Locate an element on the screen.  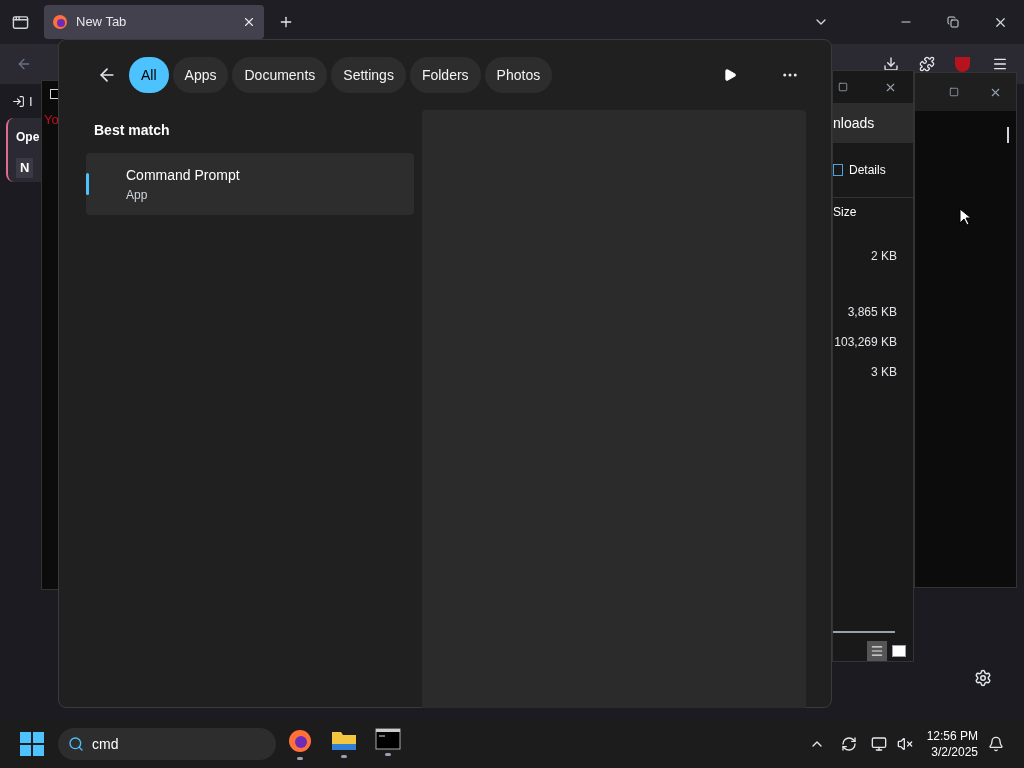
column-header: Size is located at coordinates (845, 211).